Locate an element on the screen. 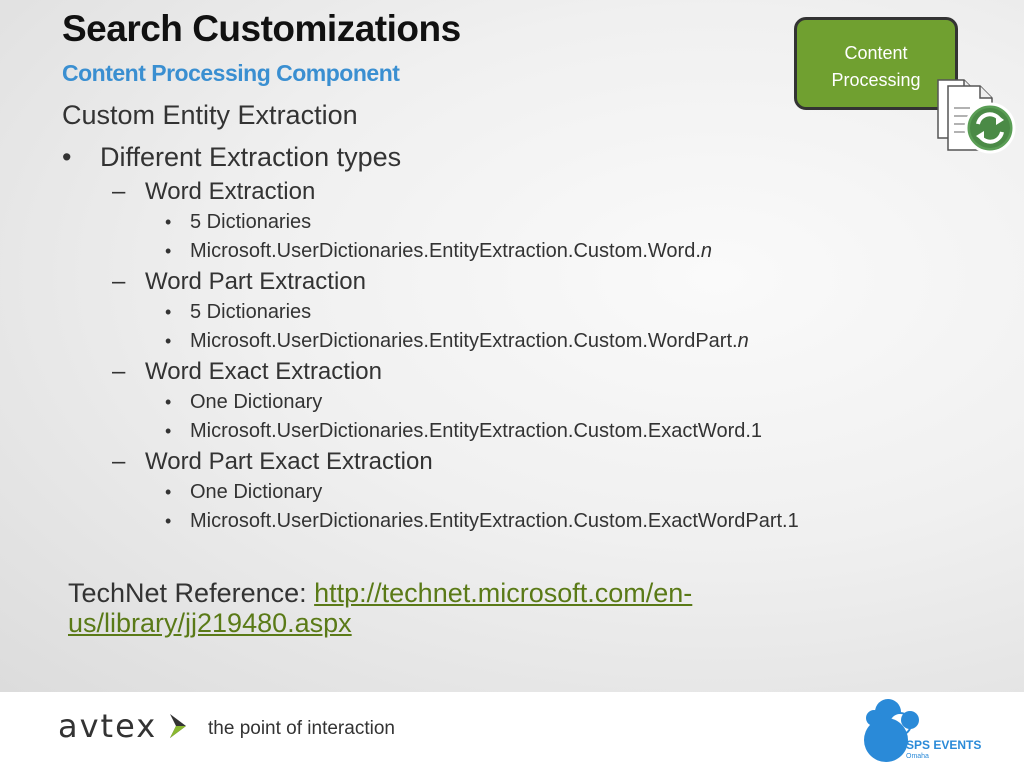 Image resolution: width=1024 pixels, height=768 pixels. section-word-exact-extraction: – Word Exact Extraction is located at coordinates (482, 372).